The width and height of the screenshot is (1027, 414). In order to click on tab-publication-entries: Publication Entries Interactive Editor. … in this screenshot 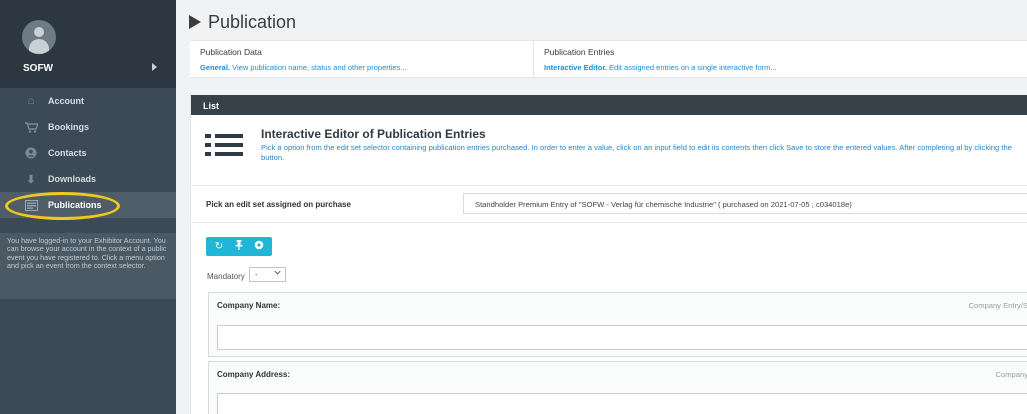, I will do `click(660, 59)`.